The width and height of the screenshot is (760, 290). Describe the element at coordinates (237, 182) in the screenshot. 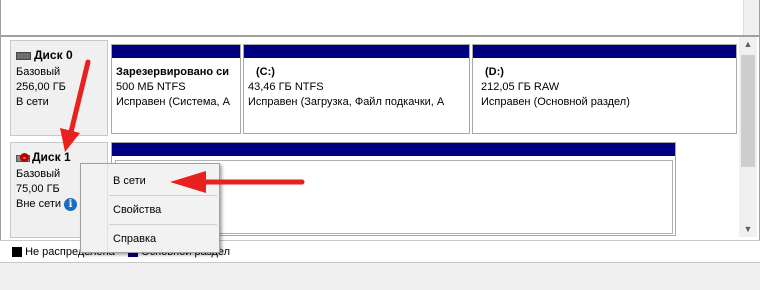

I see `annotation-arrow-left` at that location.